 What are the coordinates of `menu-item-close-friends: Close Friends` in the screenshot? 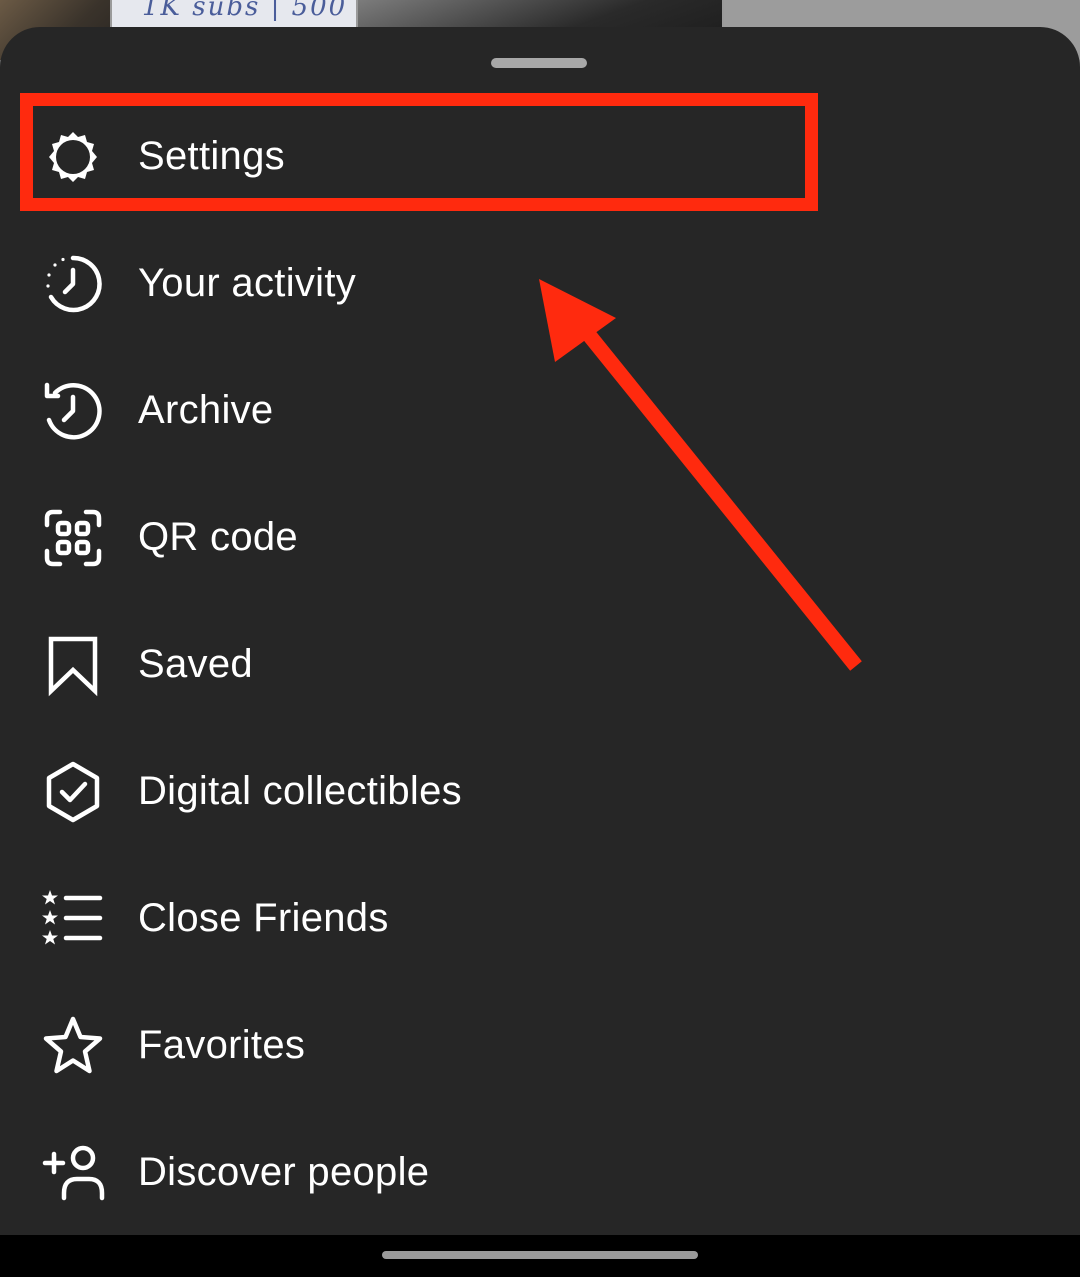 It's located at (540, 918).